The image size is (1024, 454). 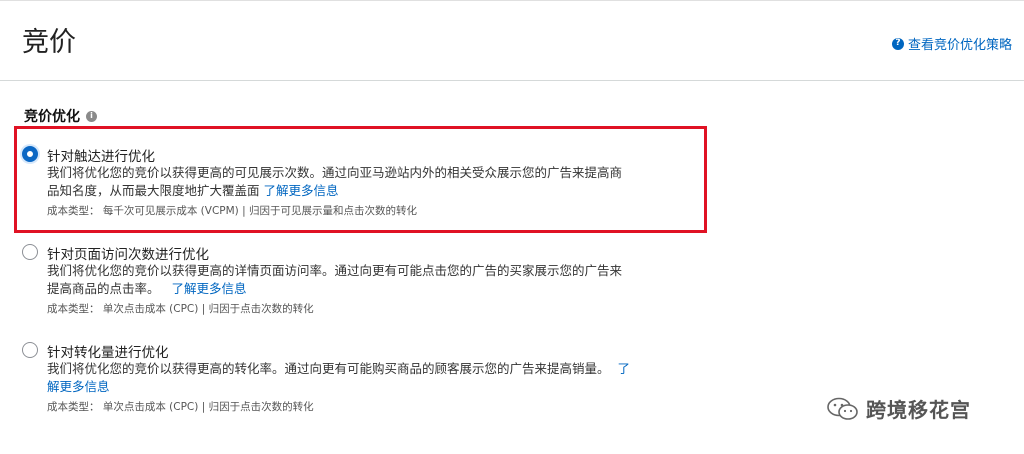 I want to click on bid-optimization-heading: 竞价优化 i, so click(x=60, y=116).